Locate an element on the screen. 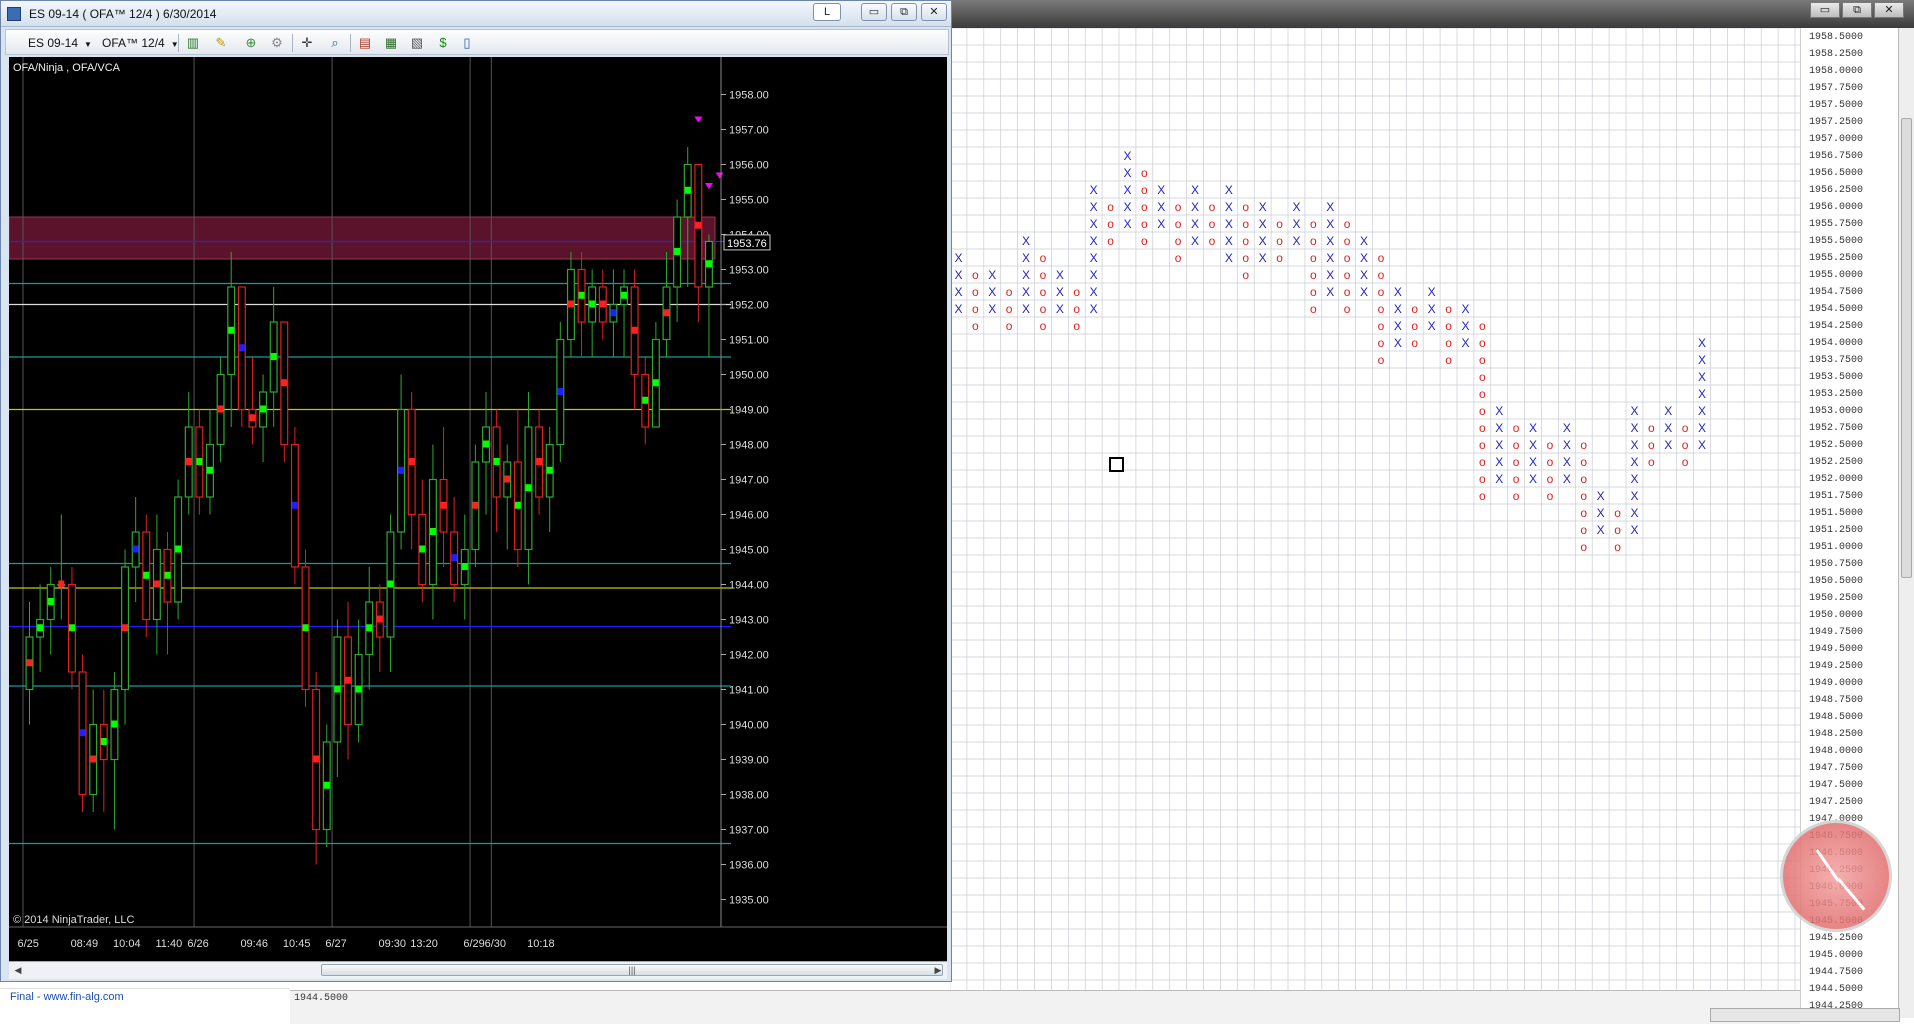 The image size is (1914, 1024). chart-horizontal-scrollbar: ◀ ||| ▶ is located at coordinates (478, 970).